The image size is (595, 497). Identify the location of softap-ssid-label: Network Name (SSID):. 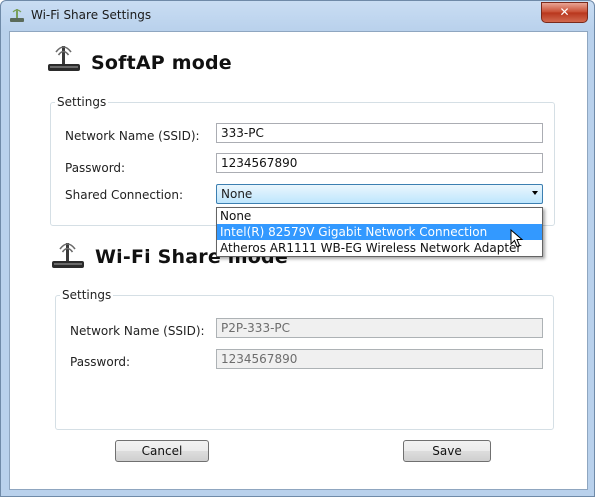
(132, 136).